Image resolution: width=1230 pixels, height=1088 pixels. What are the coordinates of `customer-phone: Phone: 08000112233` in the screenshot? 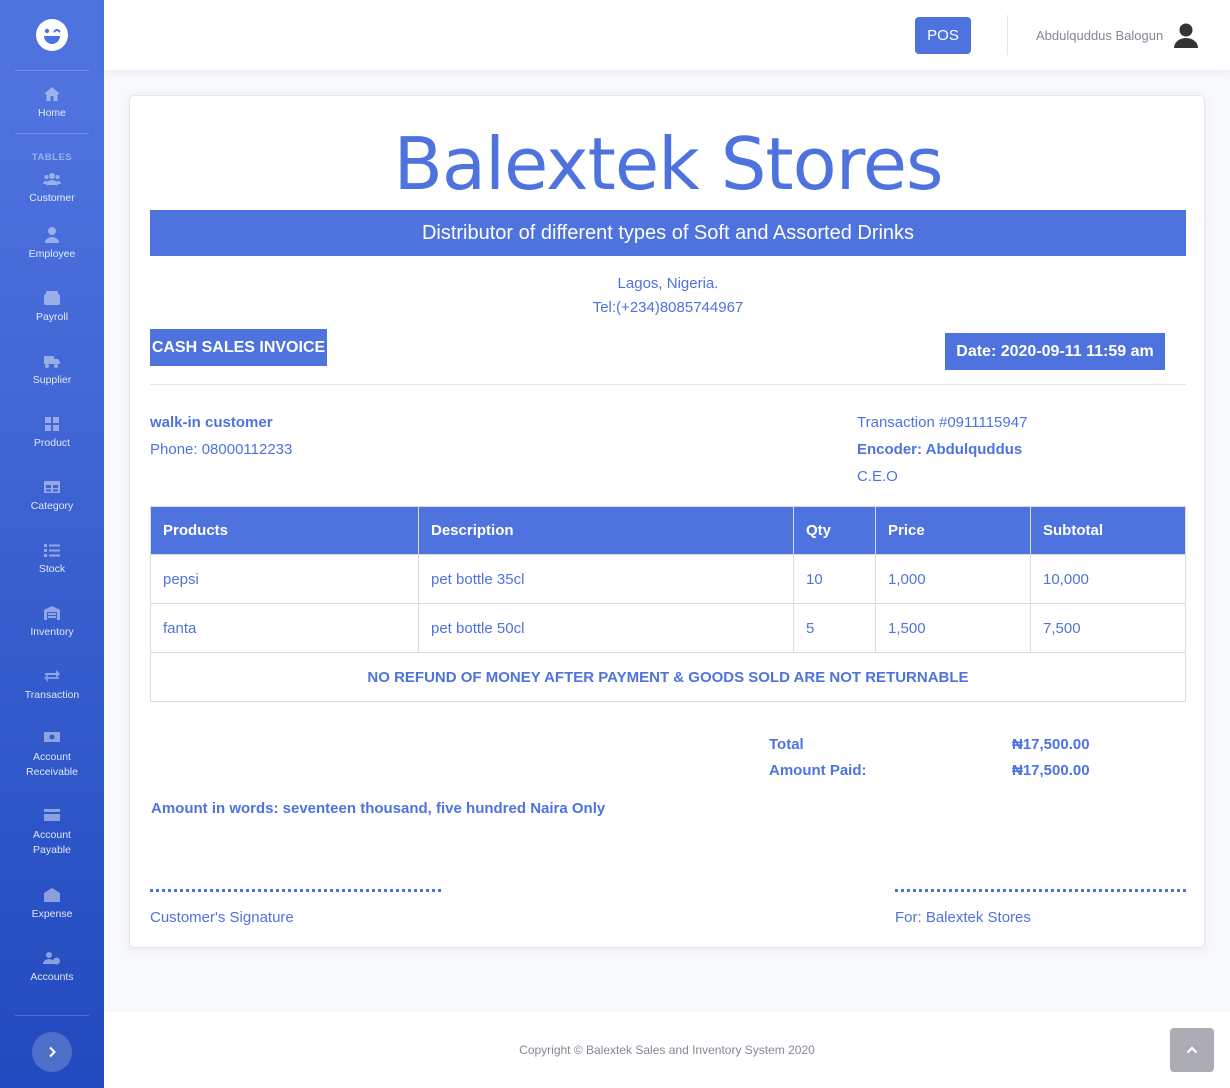 It's located at (221, 449).